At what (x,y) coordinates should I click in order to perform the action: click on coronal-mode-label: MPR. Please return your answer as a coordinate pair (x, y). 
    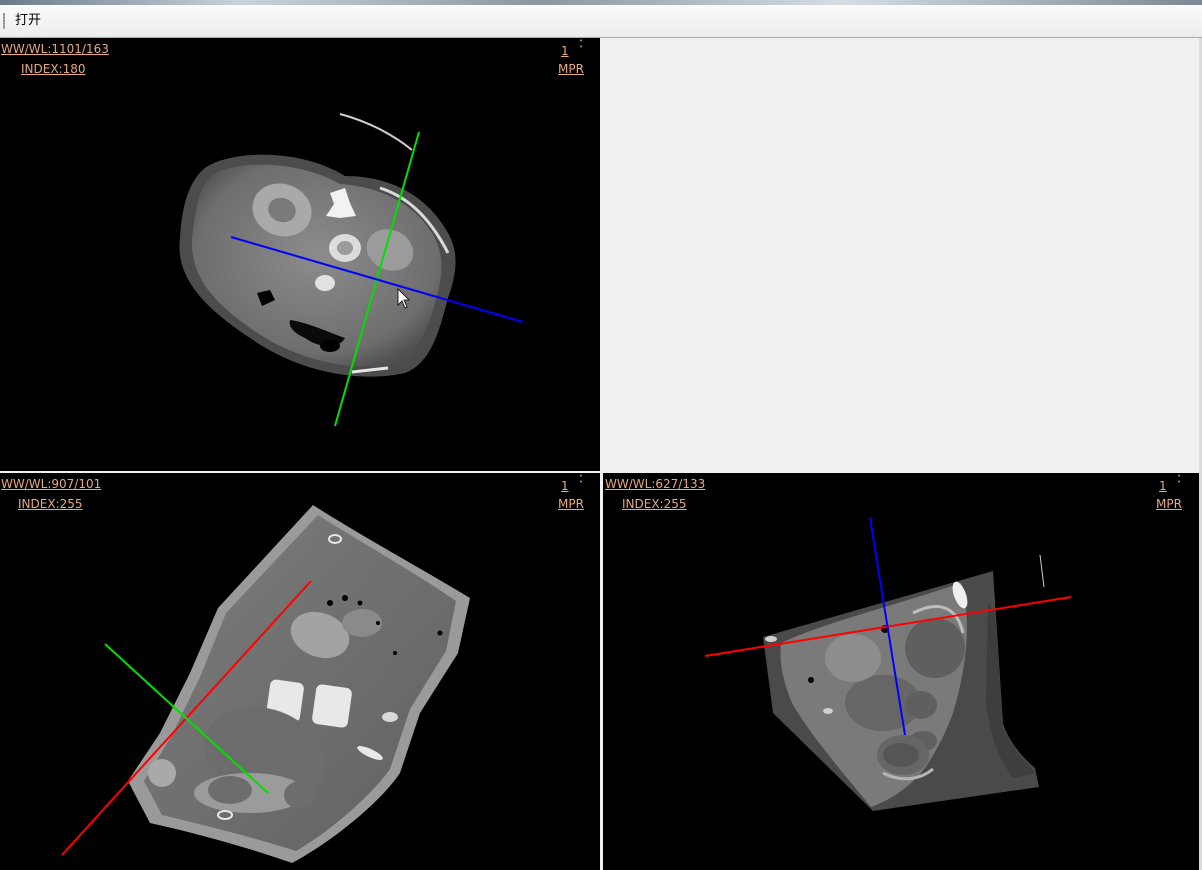
    Looking at the image, I should click on (571, 504).